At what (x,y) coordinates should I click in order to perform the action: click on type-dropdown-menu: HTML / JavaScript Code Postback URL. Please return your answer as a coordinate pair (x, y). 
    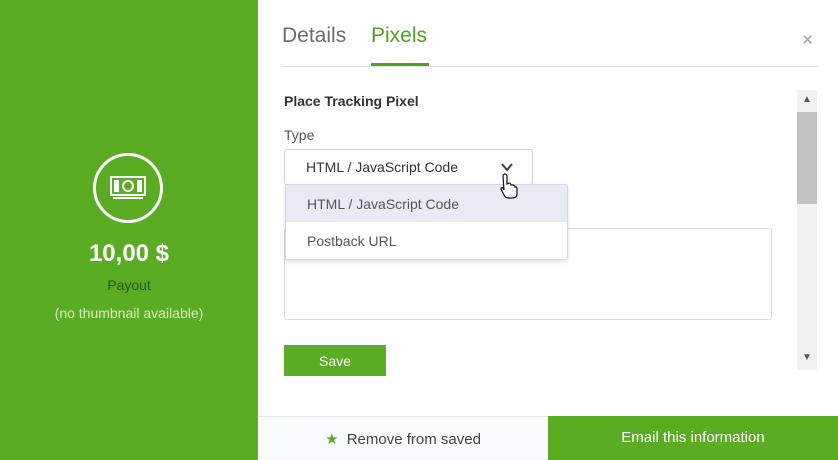
    Looking at the image, I should click on (426, 222).